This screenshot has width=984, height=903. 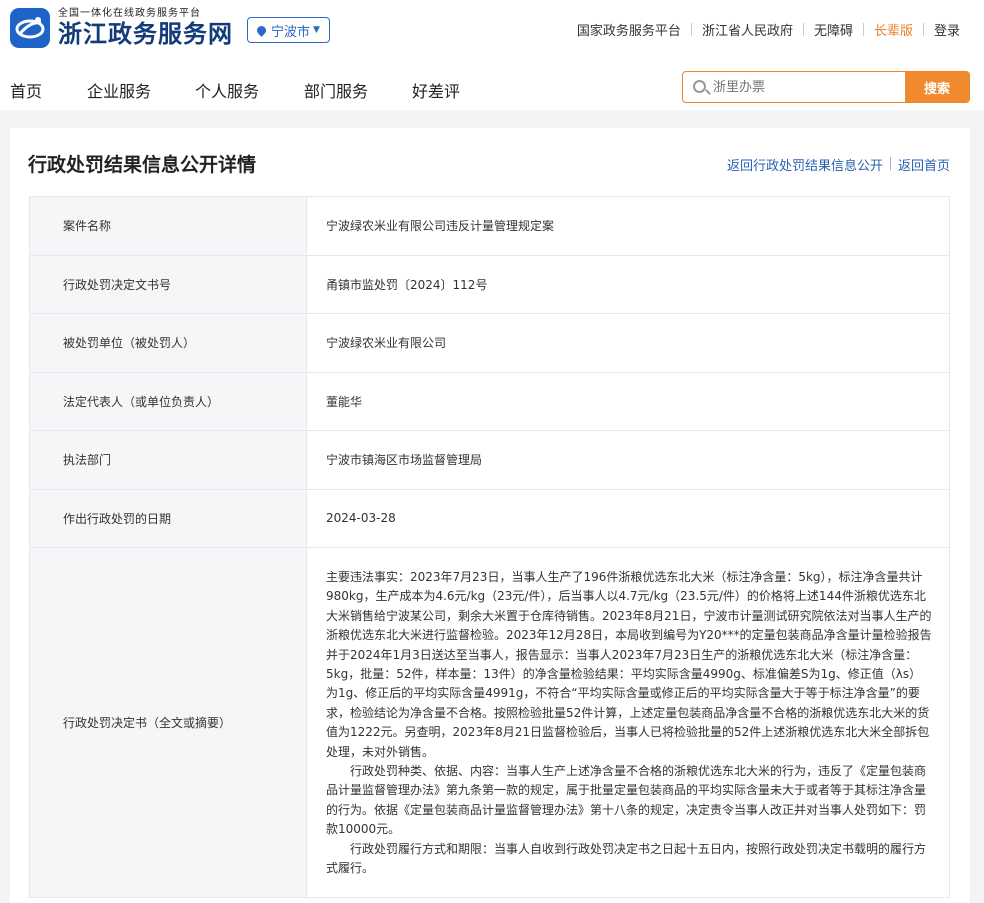 I want to click on location-pin-icon, so click(x=261, y=30).